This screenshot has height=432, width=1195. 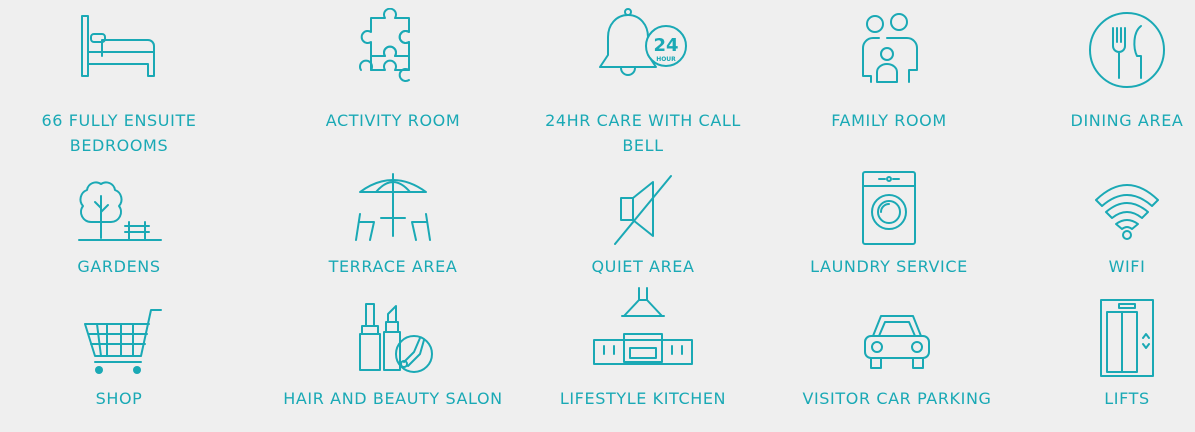 I want to click on amenity-shop: SHOP, so click(x=119, y=365).